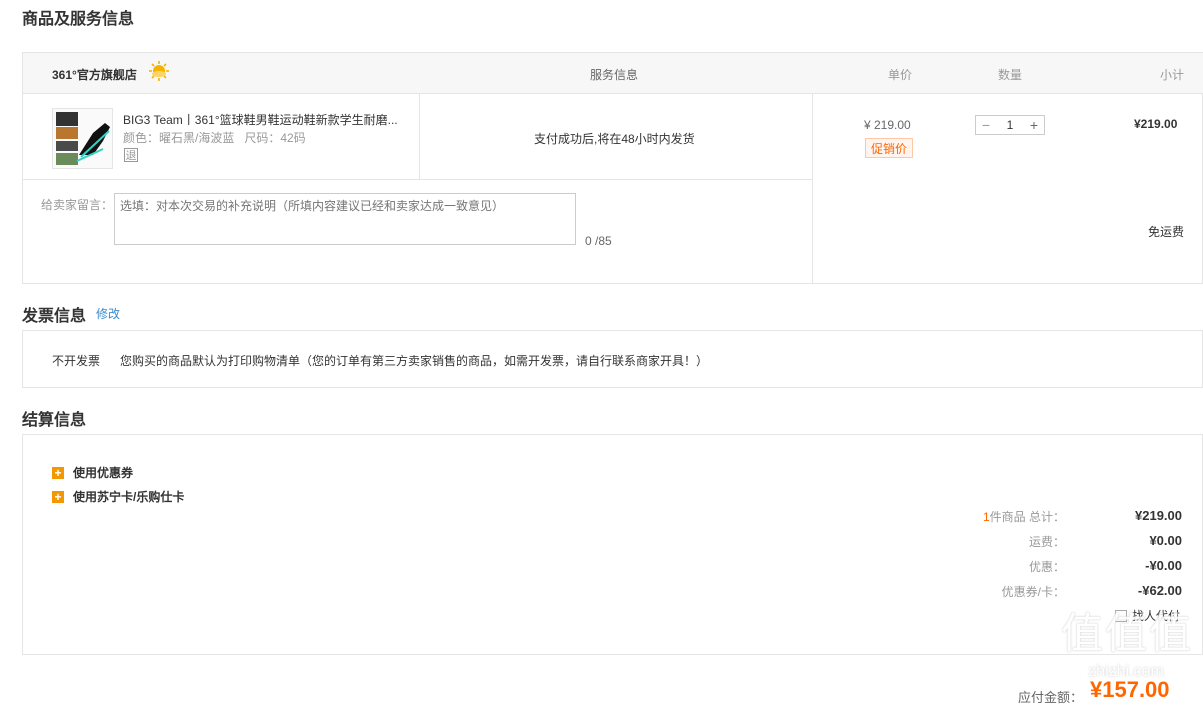 The height and width of the screenshot is (711, 1203). Describe the element at coordinates (129, 497) in the screenshot. I see `card-toggle-label: 使用苏宁卡/乐购仕卡` at that location.